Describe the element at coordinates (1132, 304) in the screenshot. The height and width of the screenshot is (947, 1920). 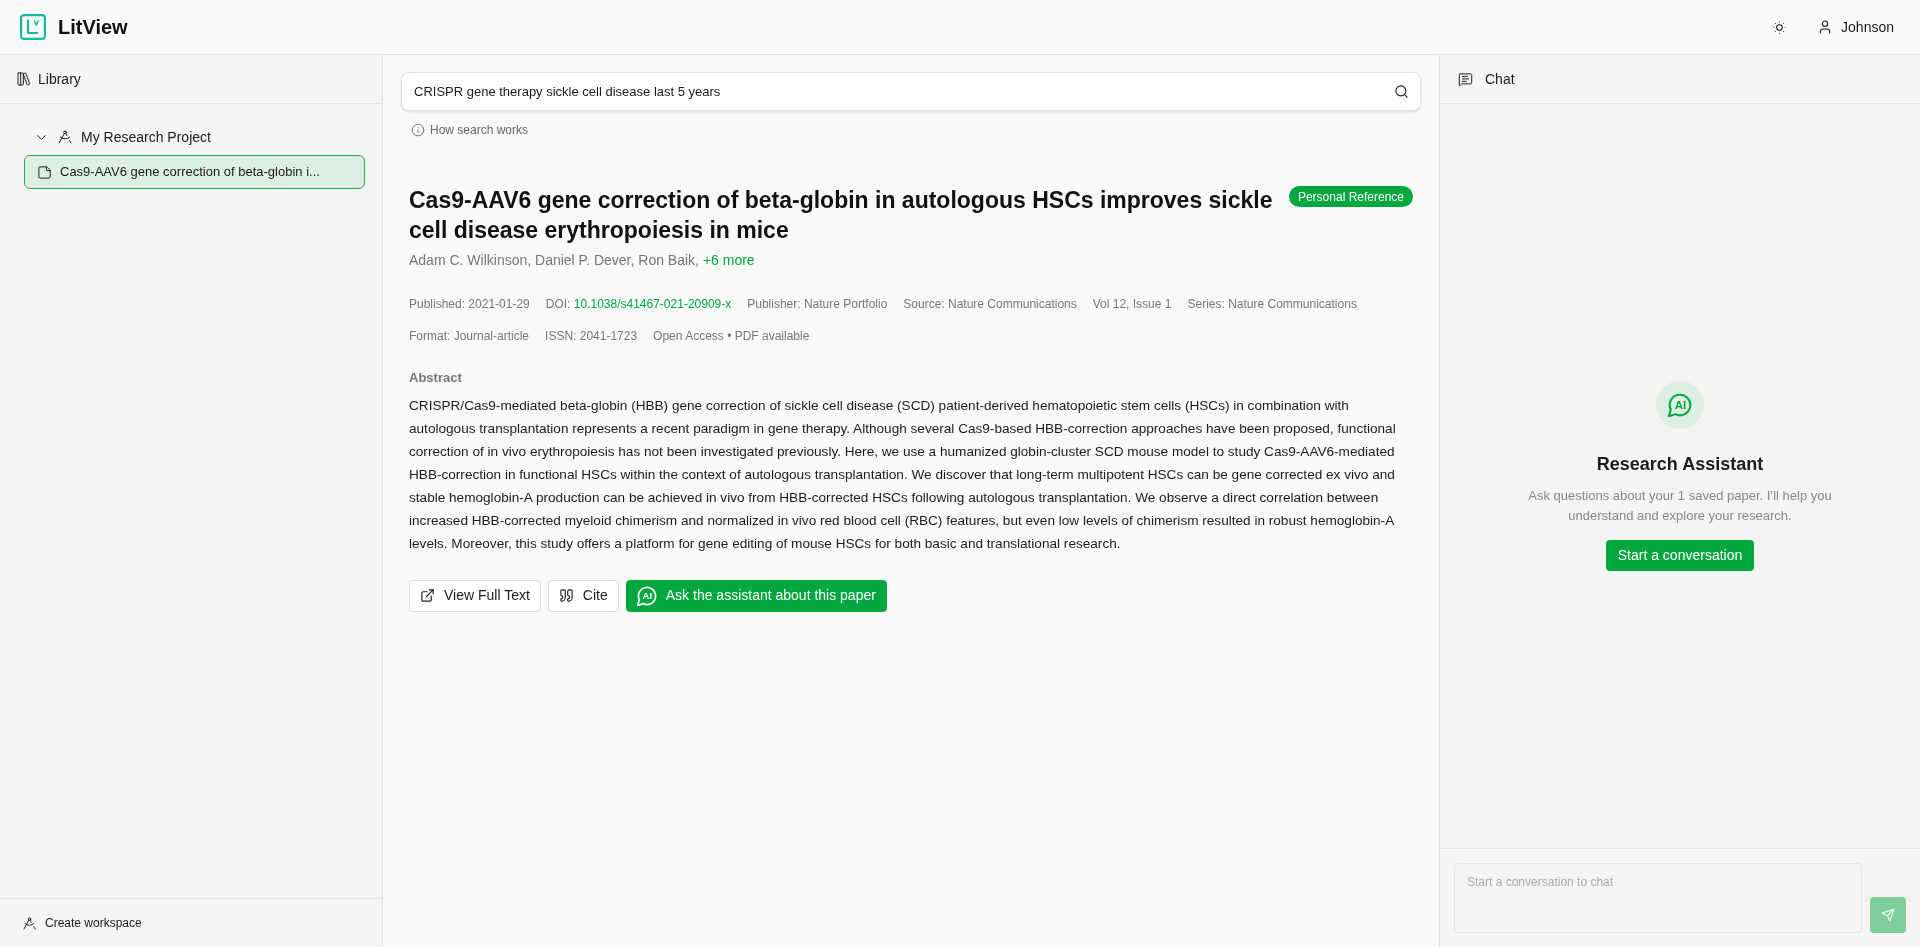
I see `meta-item: Vol 12, Issue 1` at that location.